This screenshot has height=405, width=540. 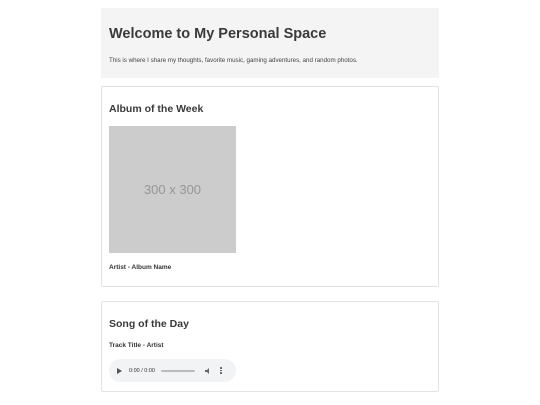 What do you see at coordinates (218, 34) in the screenshot?
I see `page-title: Welcome to My Personal Space` at bounding box center [218, 34].